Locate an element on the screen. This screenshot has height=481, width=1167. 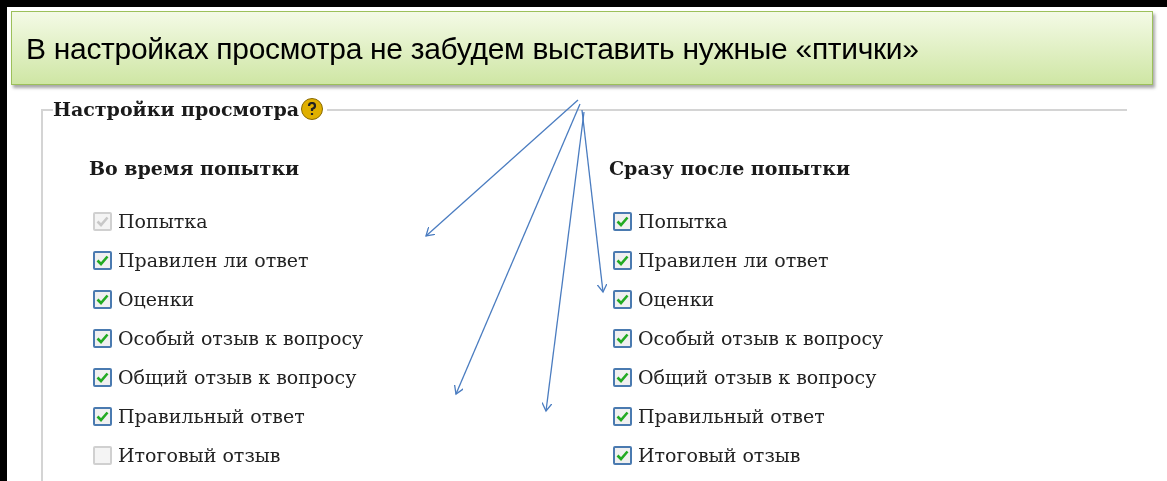
column-heading: Сразу после попытки is located at coordinates (730, 168).